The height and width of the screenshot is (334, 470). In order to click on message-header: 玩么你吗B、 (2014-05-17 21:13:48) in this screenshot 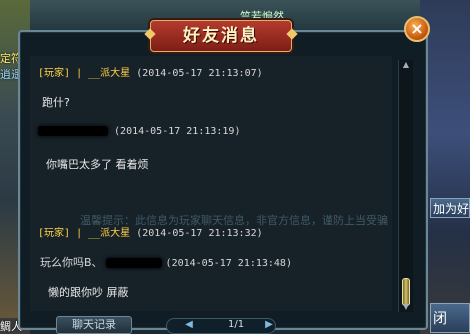, I will do `click(166, 262)`.